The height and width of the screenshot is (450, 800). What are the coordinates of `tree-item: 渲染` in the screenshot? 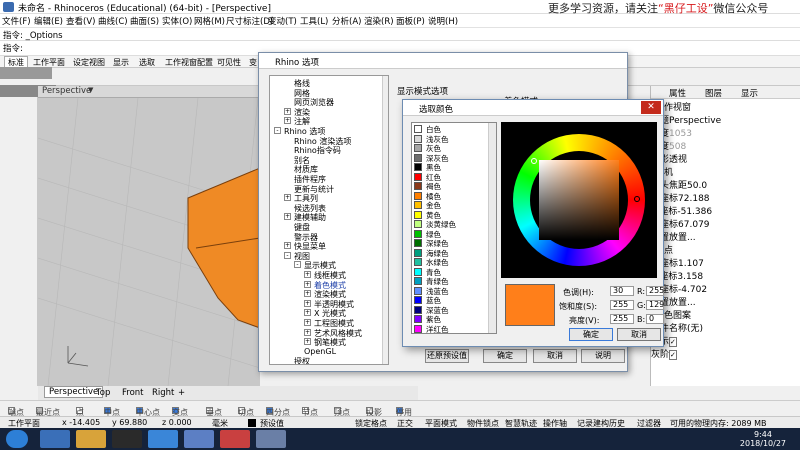 It's located at (302, 112).